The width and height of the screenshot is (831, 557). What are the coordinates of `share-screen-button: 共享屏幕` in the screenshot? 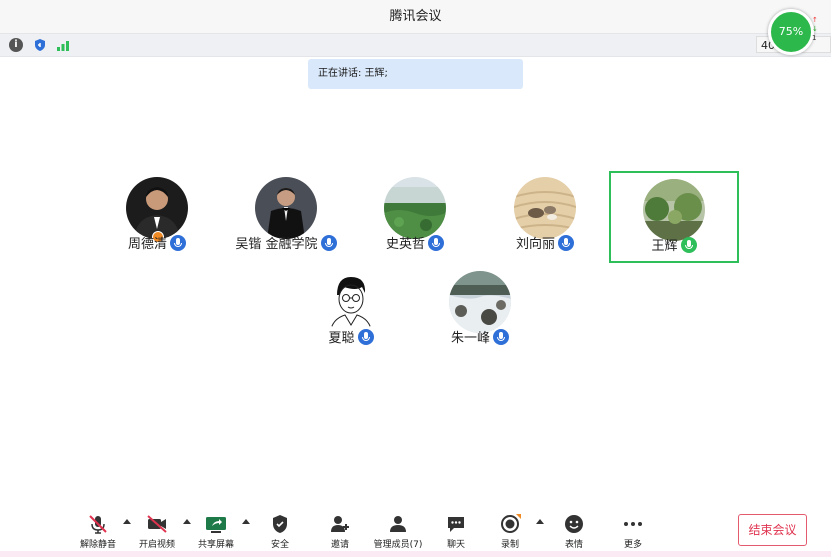 It's located at (216, 531).